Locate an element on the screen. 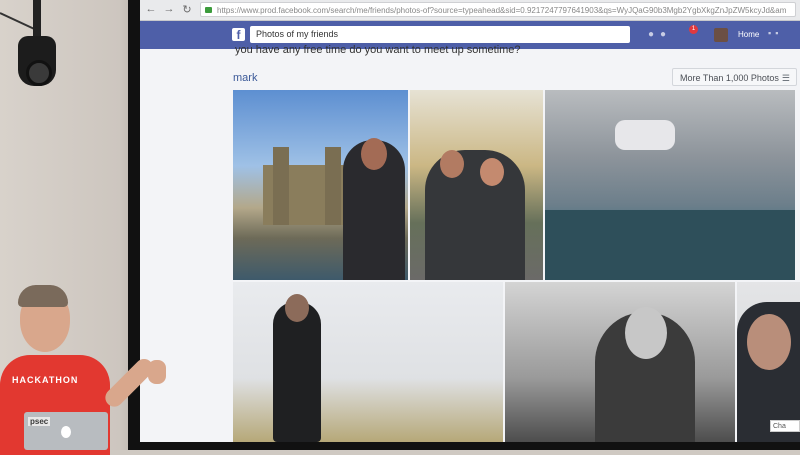 The height and width of the screenshot is (455, 800). couple-figure is located at coordinates (475, 215).